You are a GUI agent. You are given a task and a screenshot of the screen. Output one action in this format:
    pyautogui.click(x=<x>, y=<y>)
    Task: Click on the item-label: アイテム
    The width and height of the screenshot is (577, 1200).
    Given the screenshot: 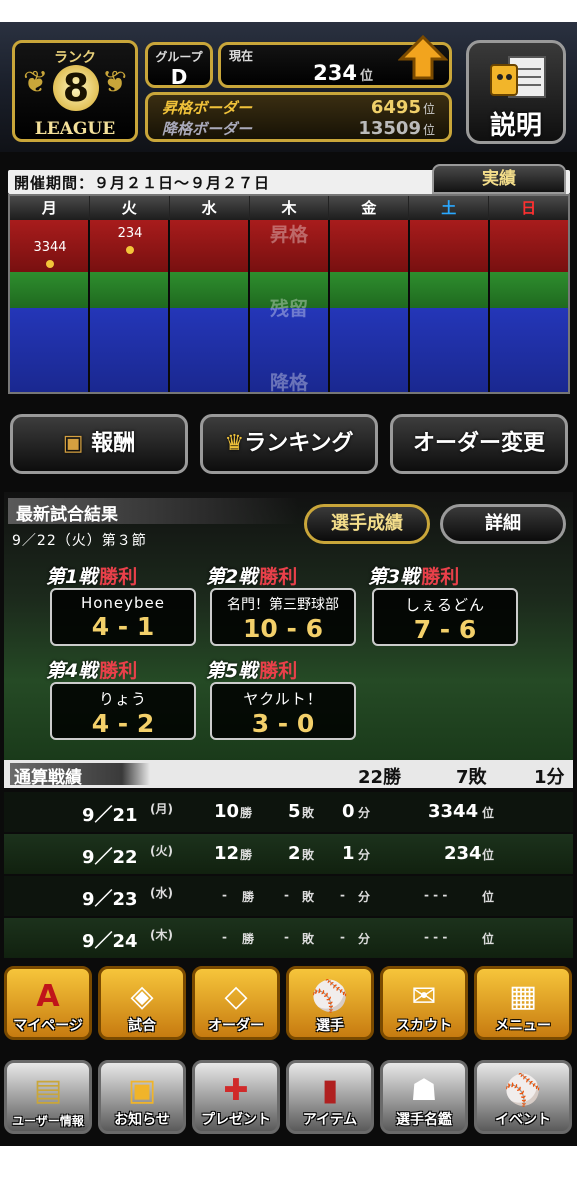 What is the action you would take?
    pyautogui.click(x=330, y=1120)
    